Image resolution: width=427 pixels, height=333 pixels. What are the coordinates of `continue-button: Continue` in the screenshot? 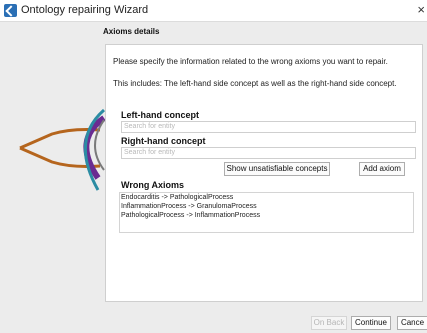 It's located at (371, 323).